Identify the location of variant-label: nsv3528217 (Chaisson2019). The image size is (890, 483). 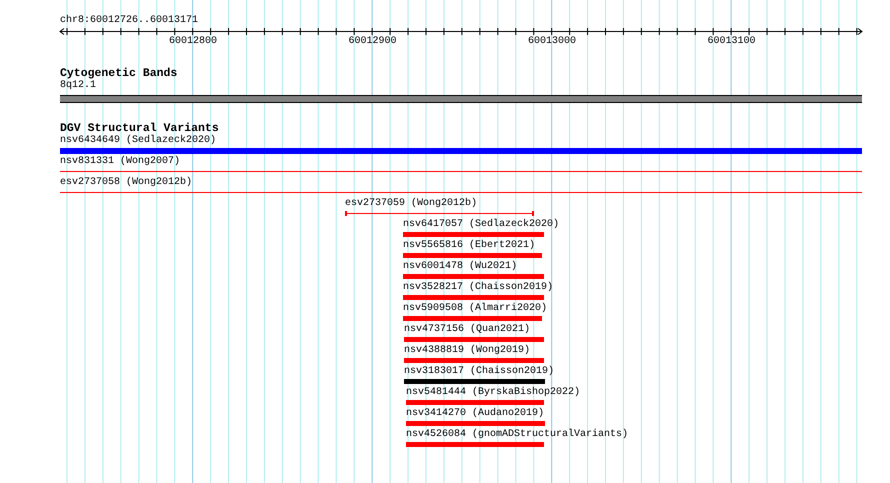
(478, 288).